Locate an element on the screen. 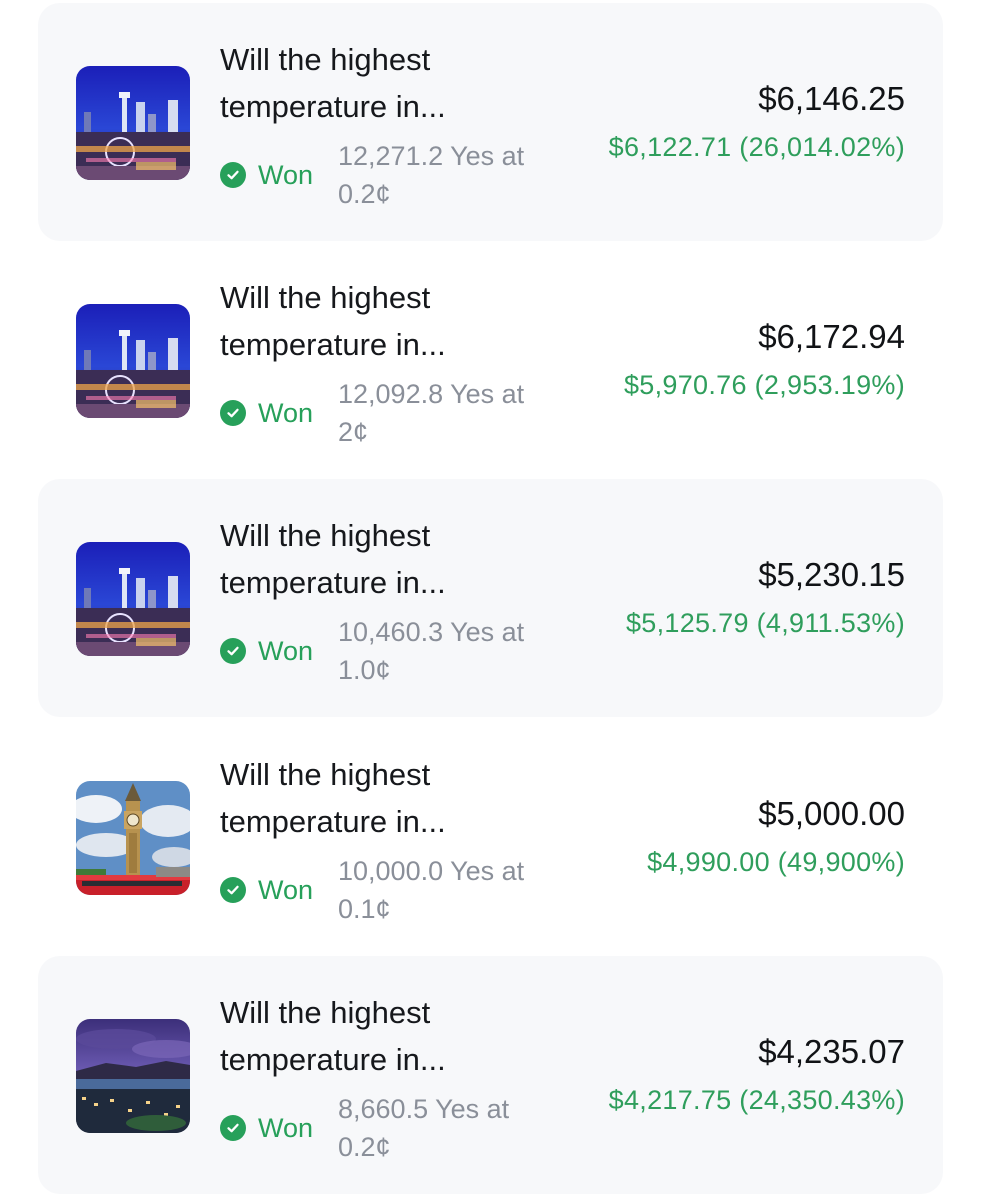 The width and height of the screenshot is (982, 1200). shares-info: 10,000.0 Yes at 0.1¢ is located at coordinates (448, 890).